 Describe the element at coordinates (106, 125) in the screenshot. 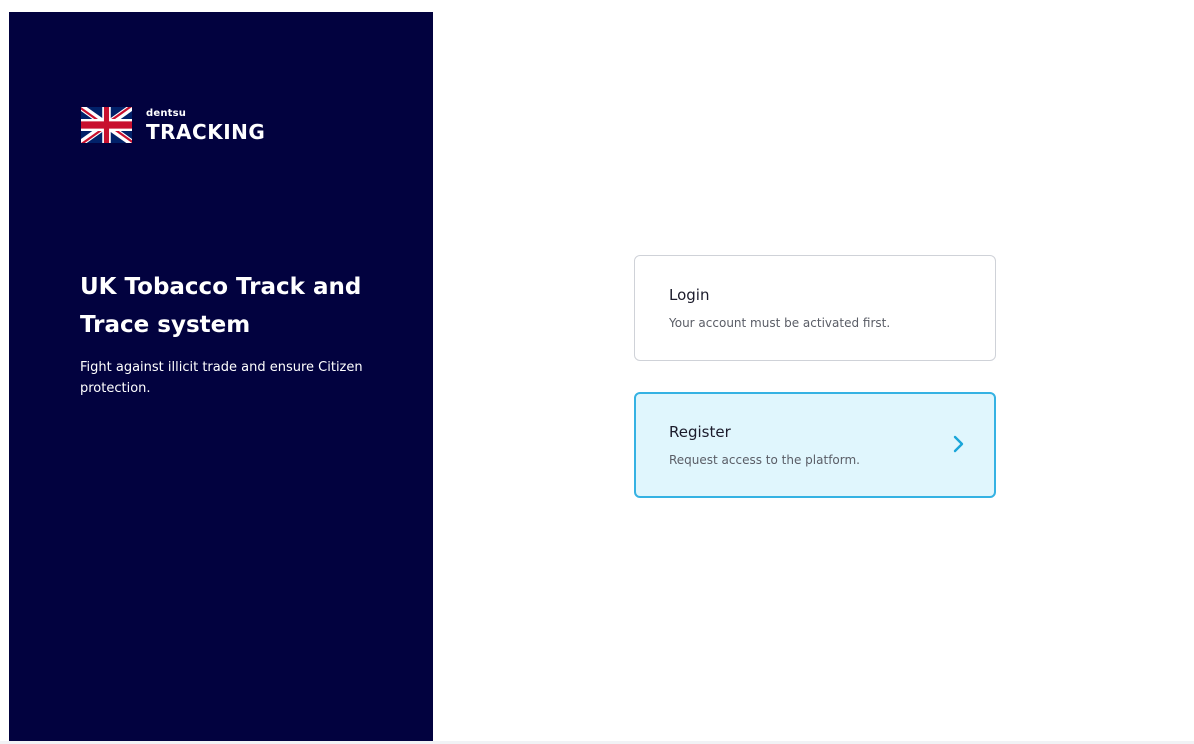

I see `uk-flag-icon` at that location.